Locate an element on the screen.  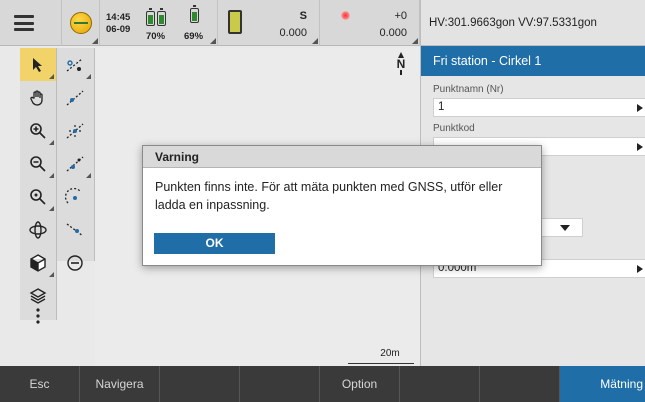
softkey-bar: Esc Navigera Option Mätning is located at coordinates (322, 384).